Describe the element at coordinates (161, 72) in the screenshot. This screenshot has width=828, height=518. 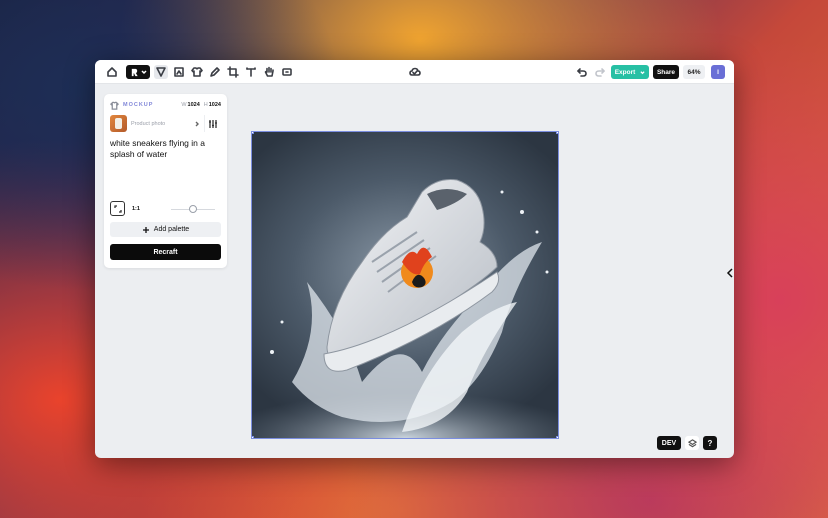
I see `select-icon` at that location.